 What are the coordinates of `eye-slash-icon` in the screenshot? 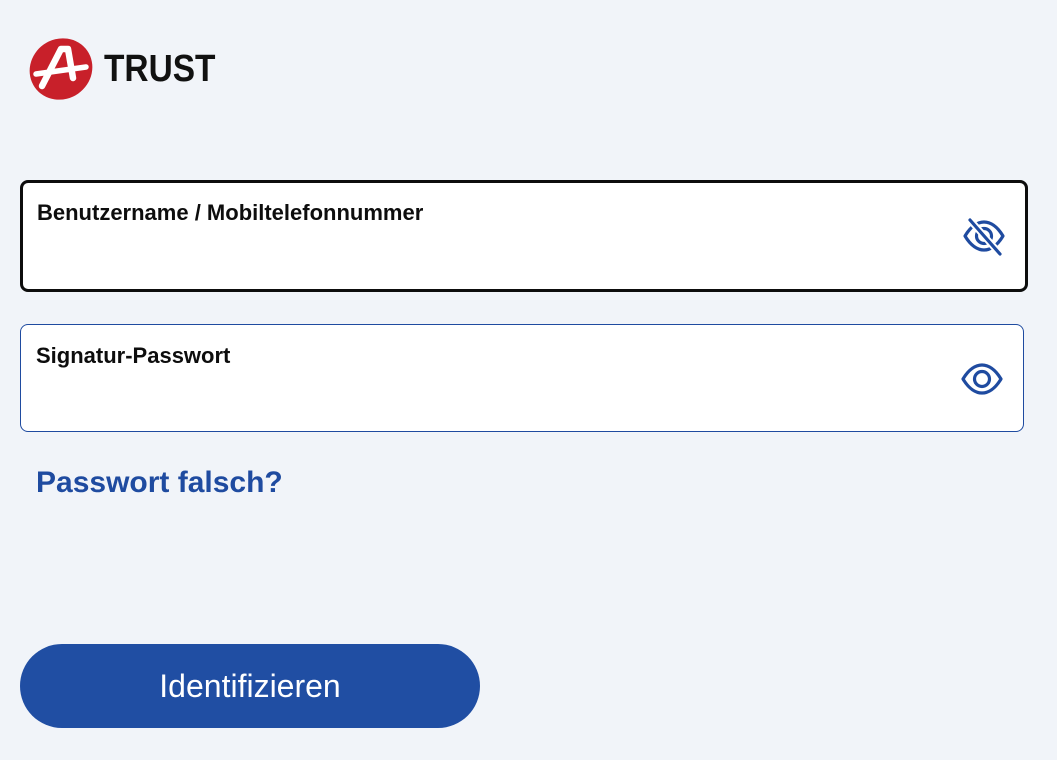 It's located at (984, 237).